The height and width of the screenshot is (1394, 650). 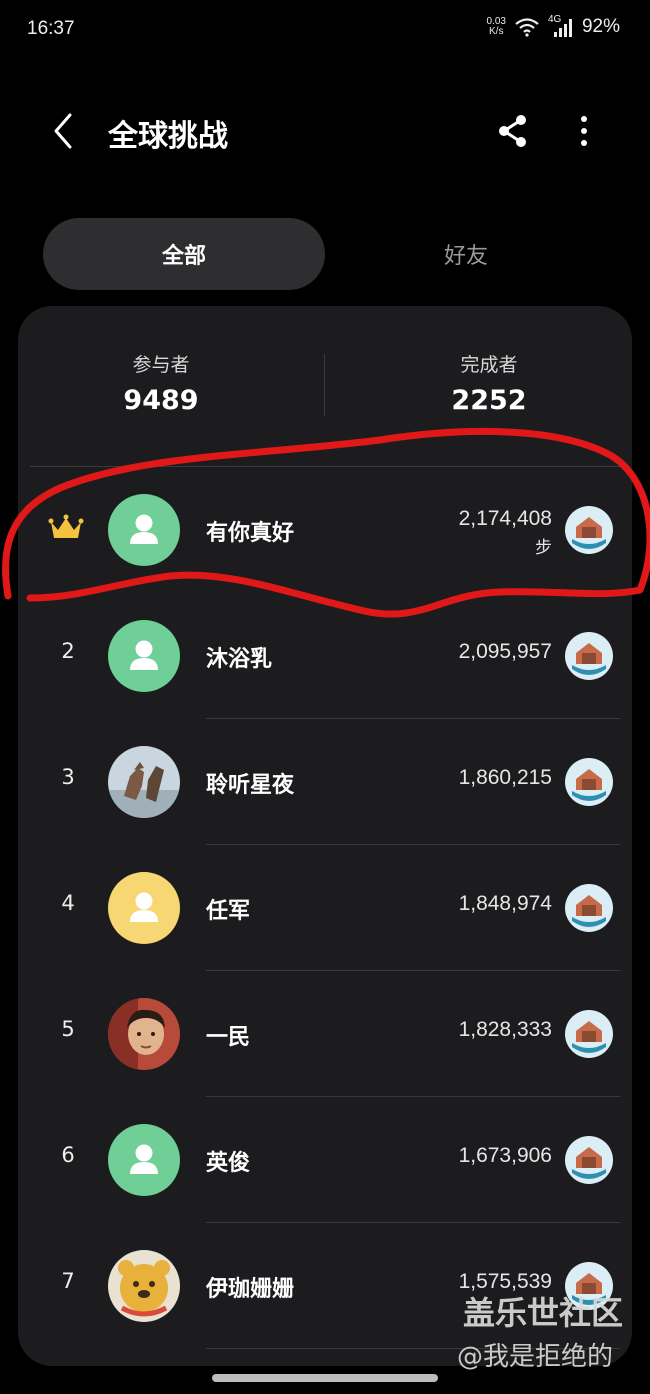 I want to click on user-name: 任军, so click(x=228, y=911).